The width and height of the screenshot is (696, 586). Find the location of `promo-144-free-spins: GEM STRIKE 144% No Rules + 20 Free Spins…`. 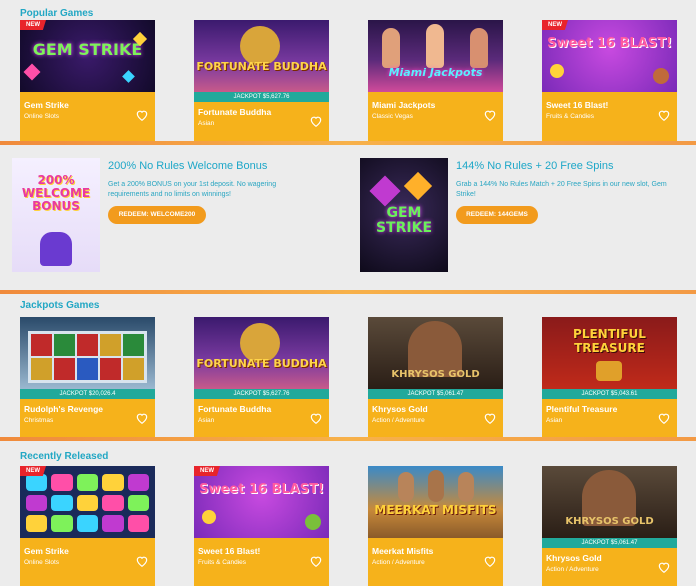

promo-144-free-spins: GEM STRIKE 144% No Rules + 20 Free Spins… is located at coordinates (525, 215).